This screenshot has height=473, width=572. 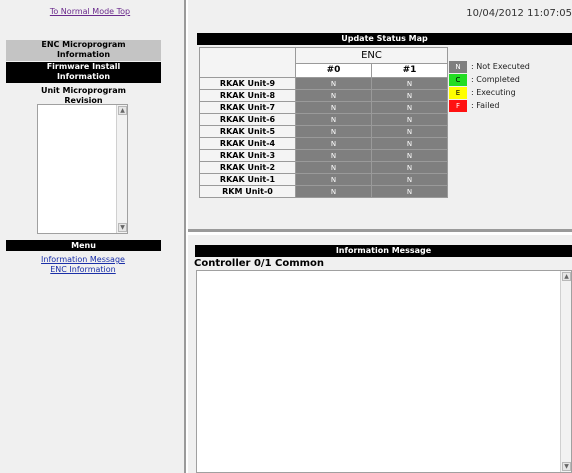 I want to click on row-label: RKAK Unit-6, so click(x=247, y=119).